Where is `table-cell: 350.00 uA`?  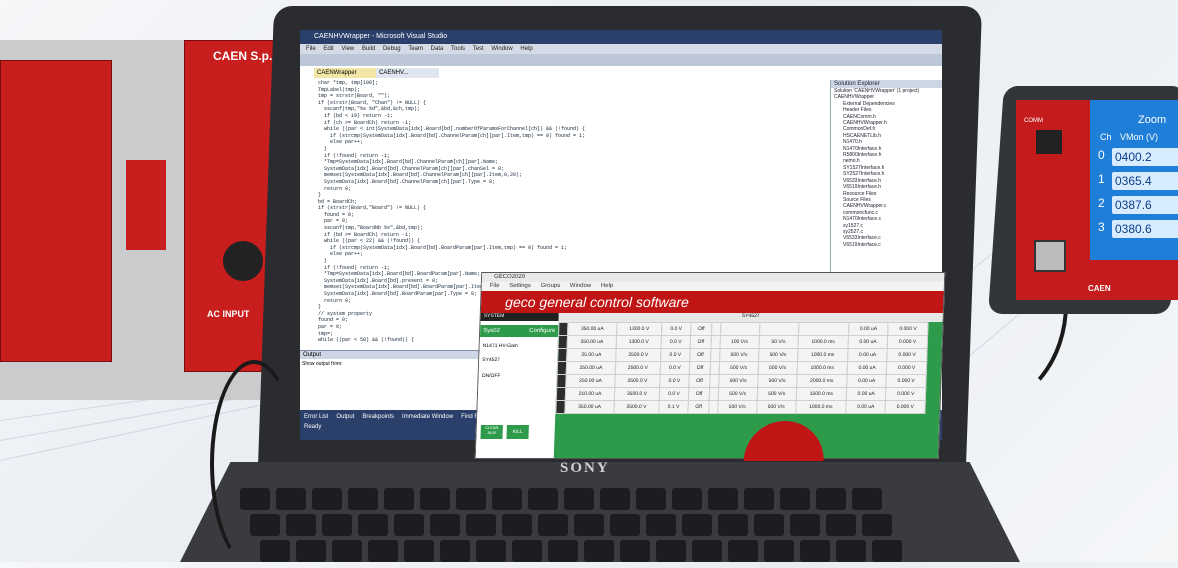 table-cell: 350.00 uA is located at coordinates (592, 329).